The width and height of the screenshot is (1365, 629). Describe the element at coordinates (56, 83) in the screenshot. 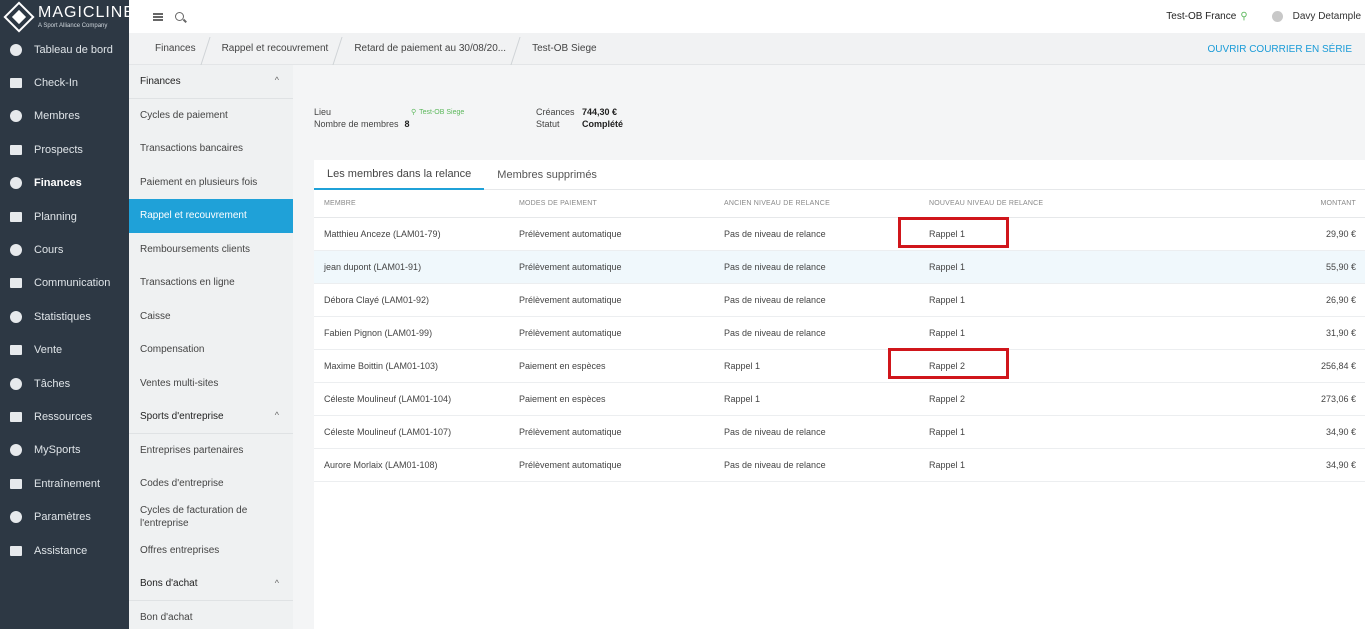

I see `nav-item-label: Check-In` at that location.